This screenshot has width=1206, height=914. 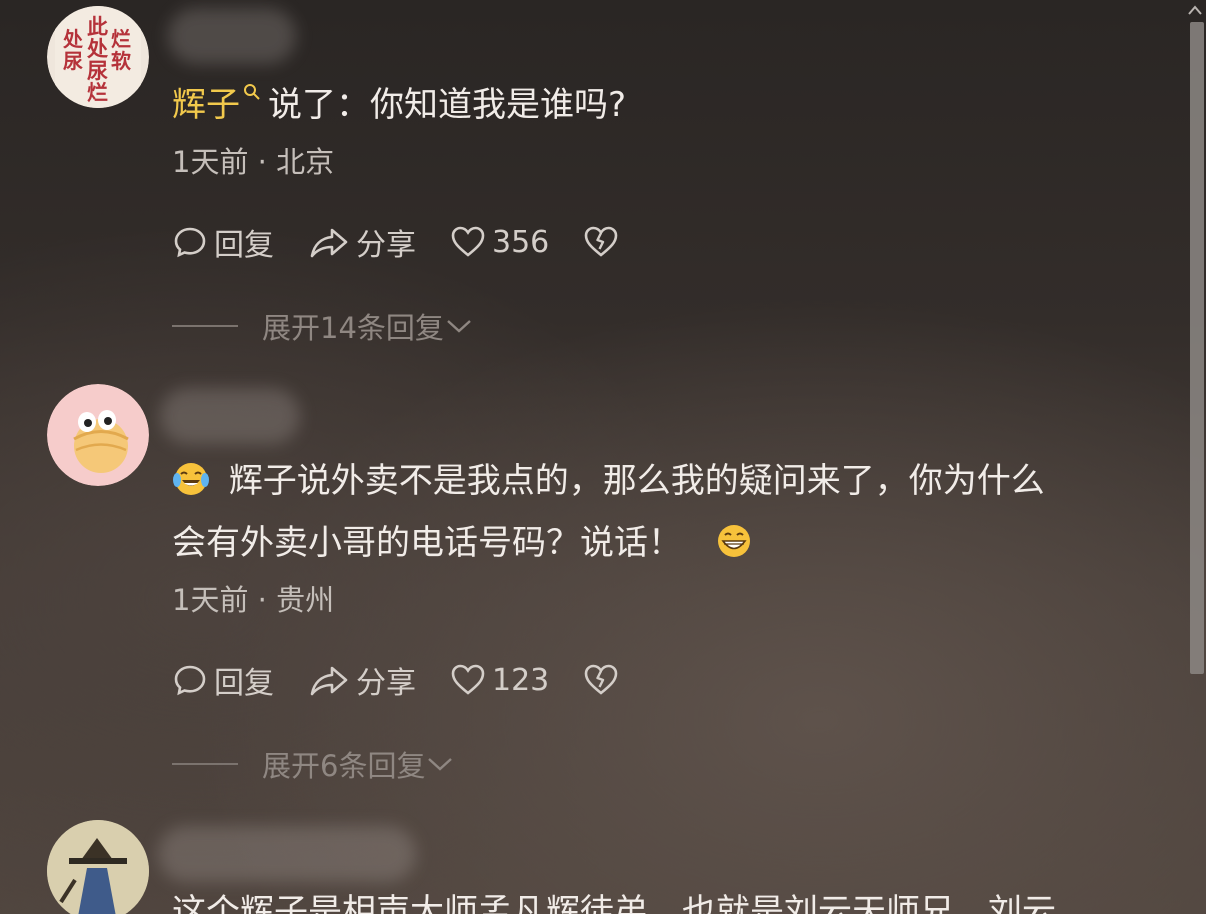 What do you see at coordinates (614, 903) in the screenshot?
I see `comment-text-partial: 这个辉子是相声大师孟凡辉徒弟，也就是刘云天师兄，刘云` at bounding box center [614, 903].